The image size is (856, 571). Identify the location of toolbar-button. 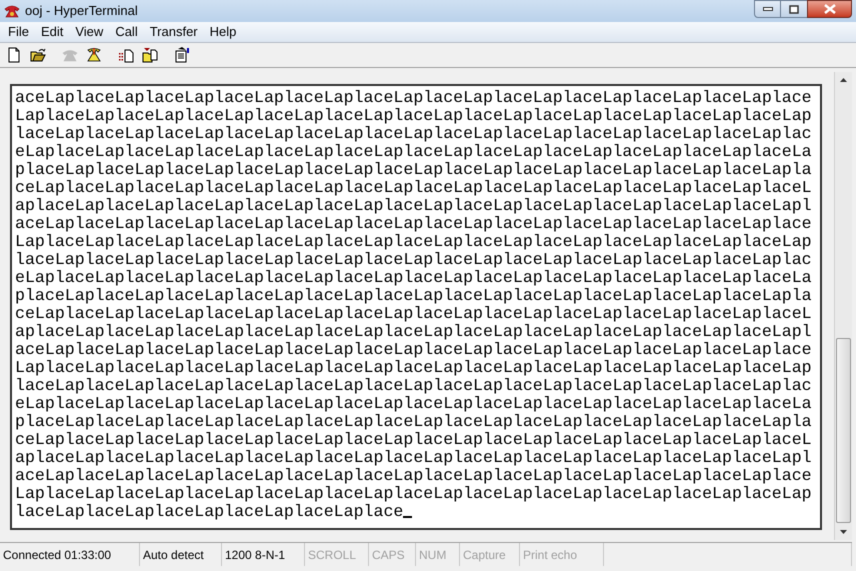
(150, 55).